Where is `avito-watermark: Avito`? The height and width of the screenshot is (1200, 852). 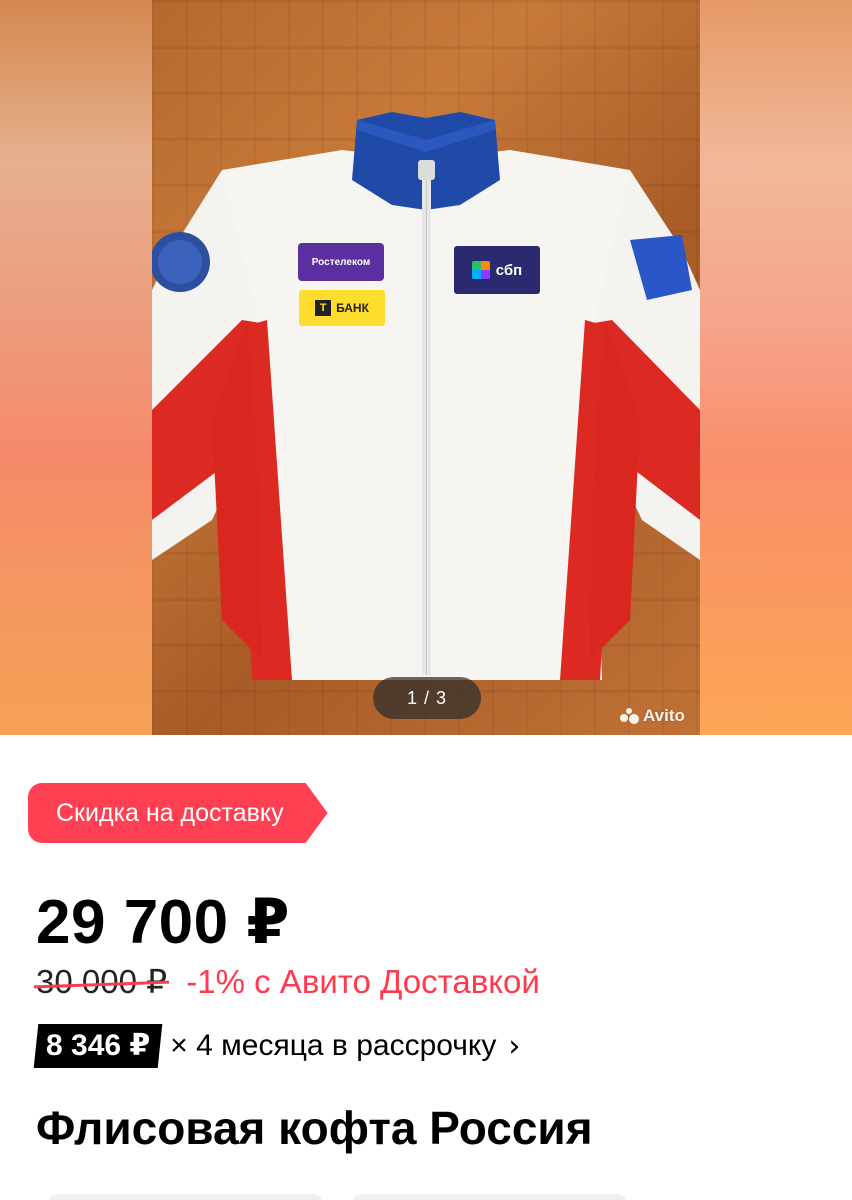
avito-watermark: Avito is located at coordinates (652, 716).